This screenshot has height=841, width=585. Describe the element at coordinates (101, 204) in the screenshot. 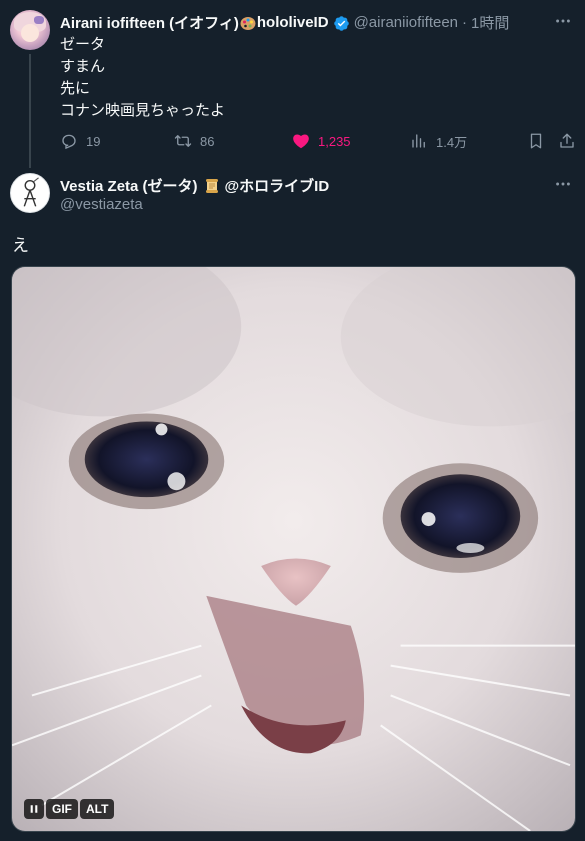

I see `handle: @vestiazeta` at that location.